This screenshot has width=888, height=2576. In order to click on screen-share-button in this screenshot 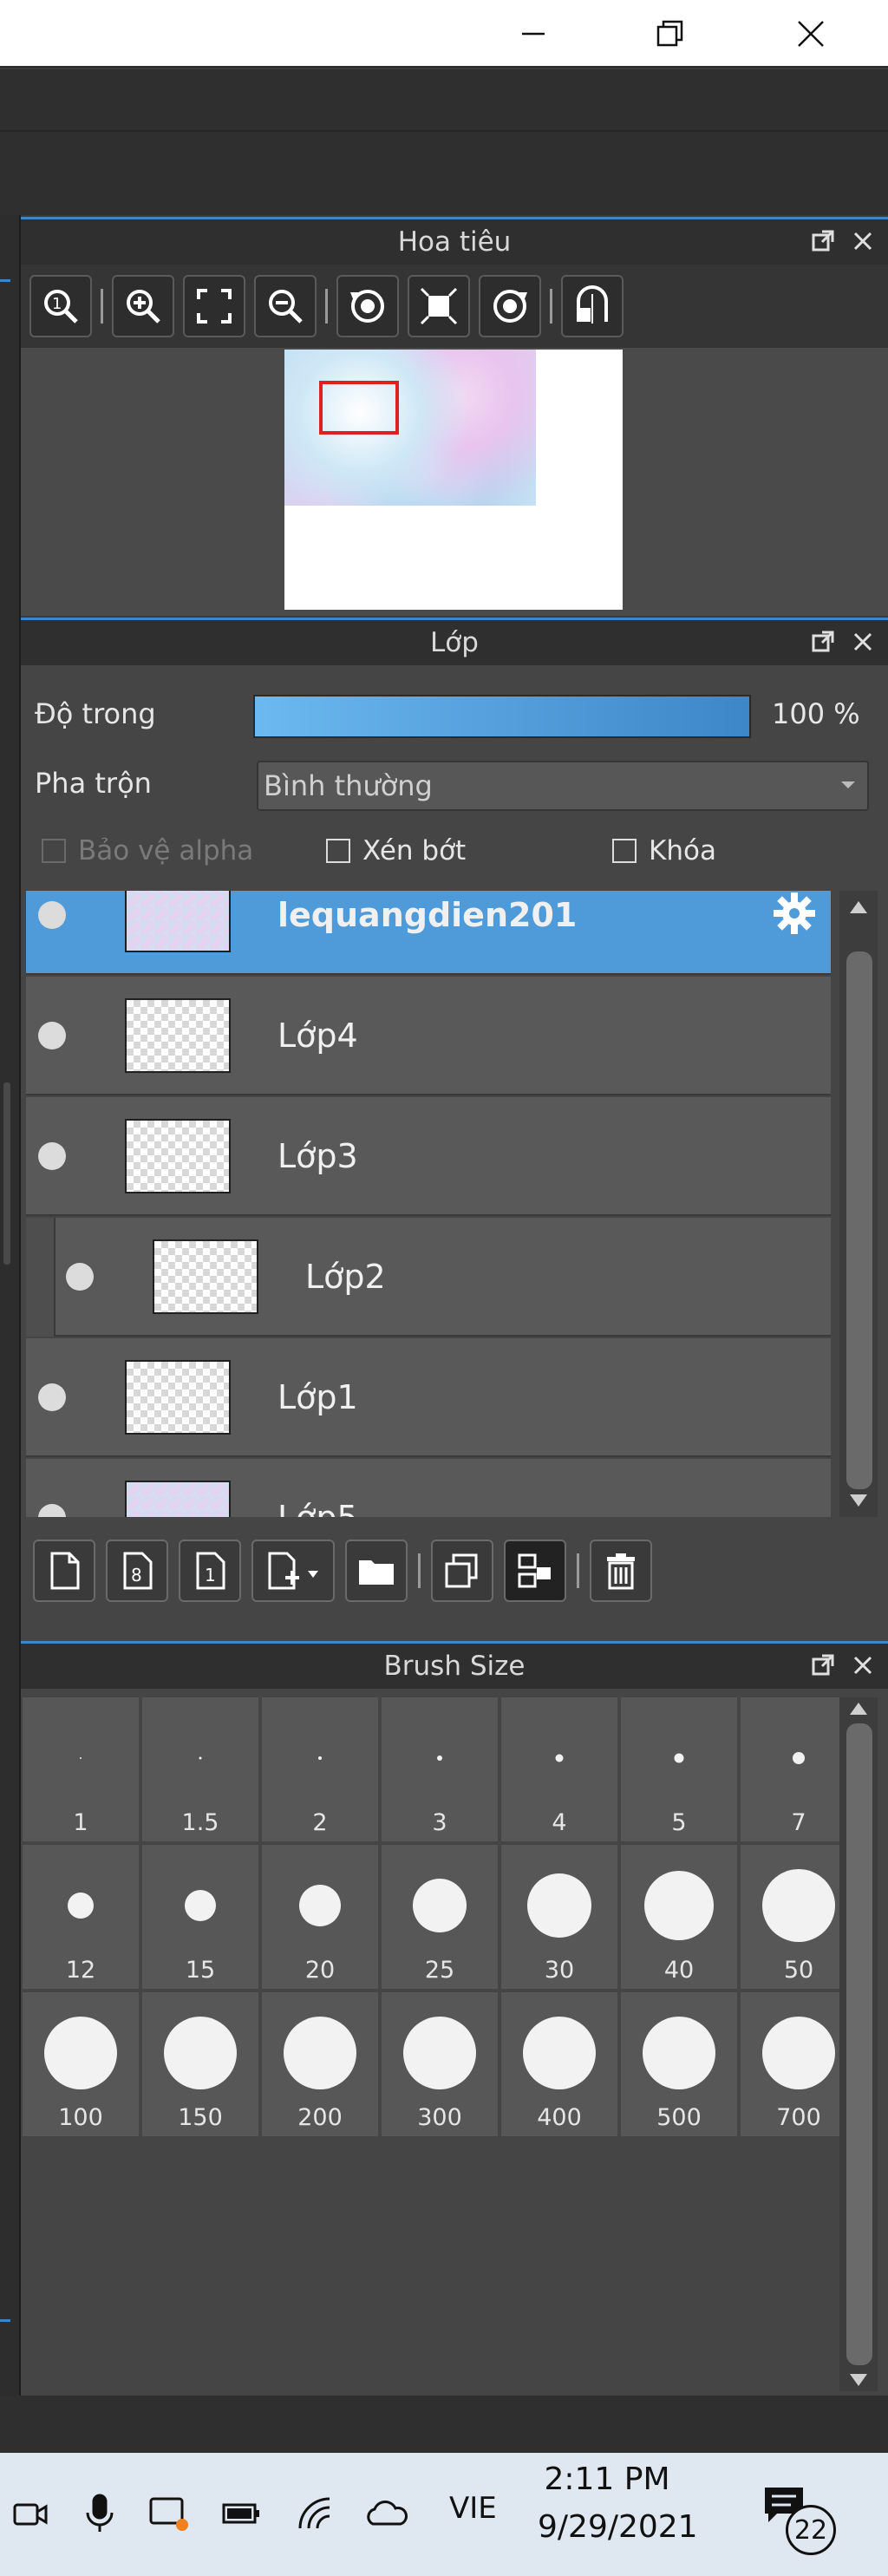, I will do `click(169, 2514)`.